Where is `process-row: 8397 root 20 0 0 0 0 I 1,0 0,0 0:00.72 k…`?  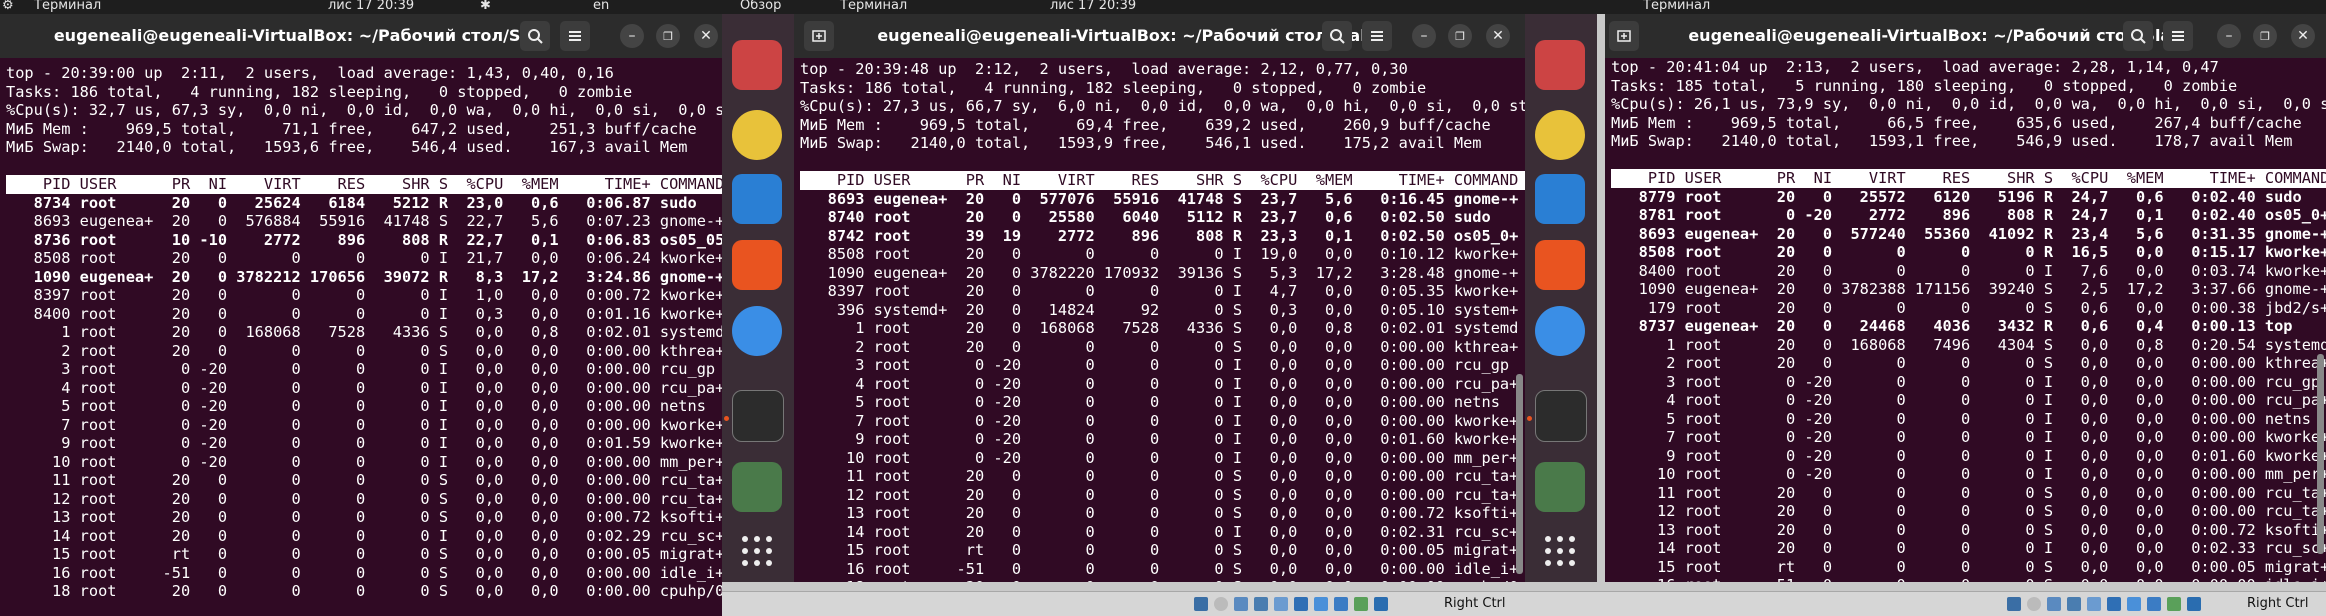 process-row: 8397 root 20 0 0 0 0 I 1,0 0,0 0:00.72 k… is located at coordinates (364, 295).